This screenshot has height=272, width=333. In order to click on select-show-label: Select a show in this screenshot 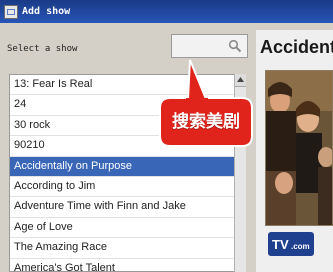, I will do `click(42, 49)`.